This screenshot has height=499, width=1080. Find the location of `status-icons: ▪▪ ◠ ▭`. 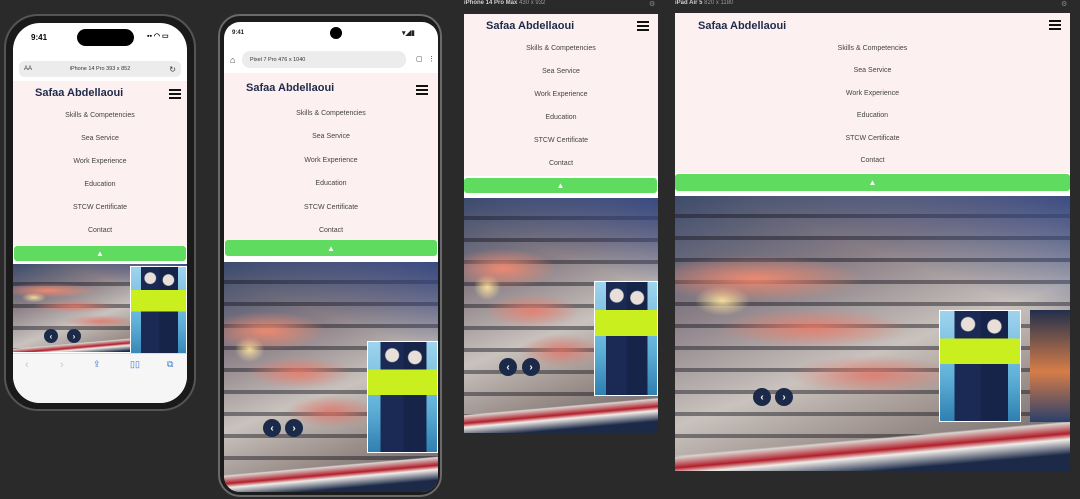

status-icons: ▪▪ ◠ ▭ is located at coordinates (158, 36).